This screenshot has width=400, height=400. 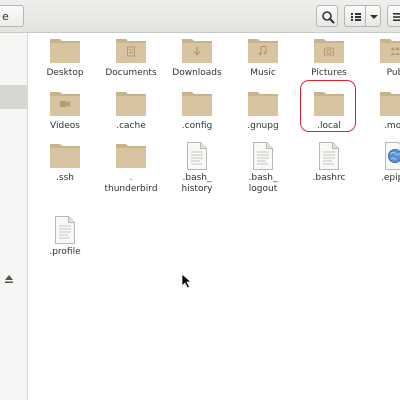 What do you see at coordinates (390, 178) in the screenshot?
I see `item-label: .epiph` at bounding box center [390, 178].